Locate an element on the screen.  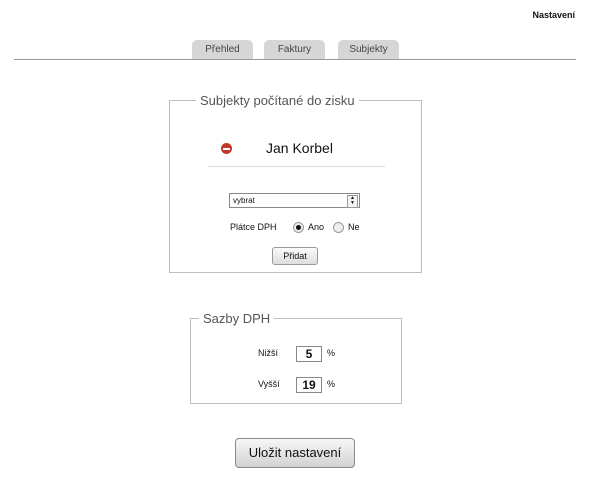
subject-name: Jan Korbel is located at coordinates (299, 148).